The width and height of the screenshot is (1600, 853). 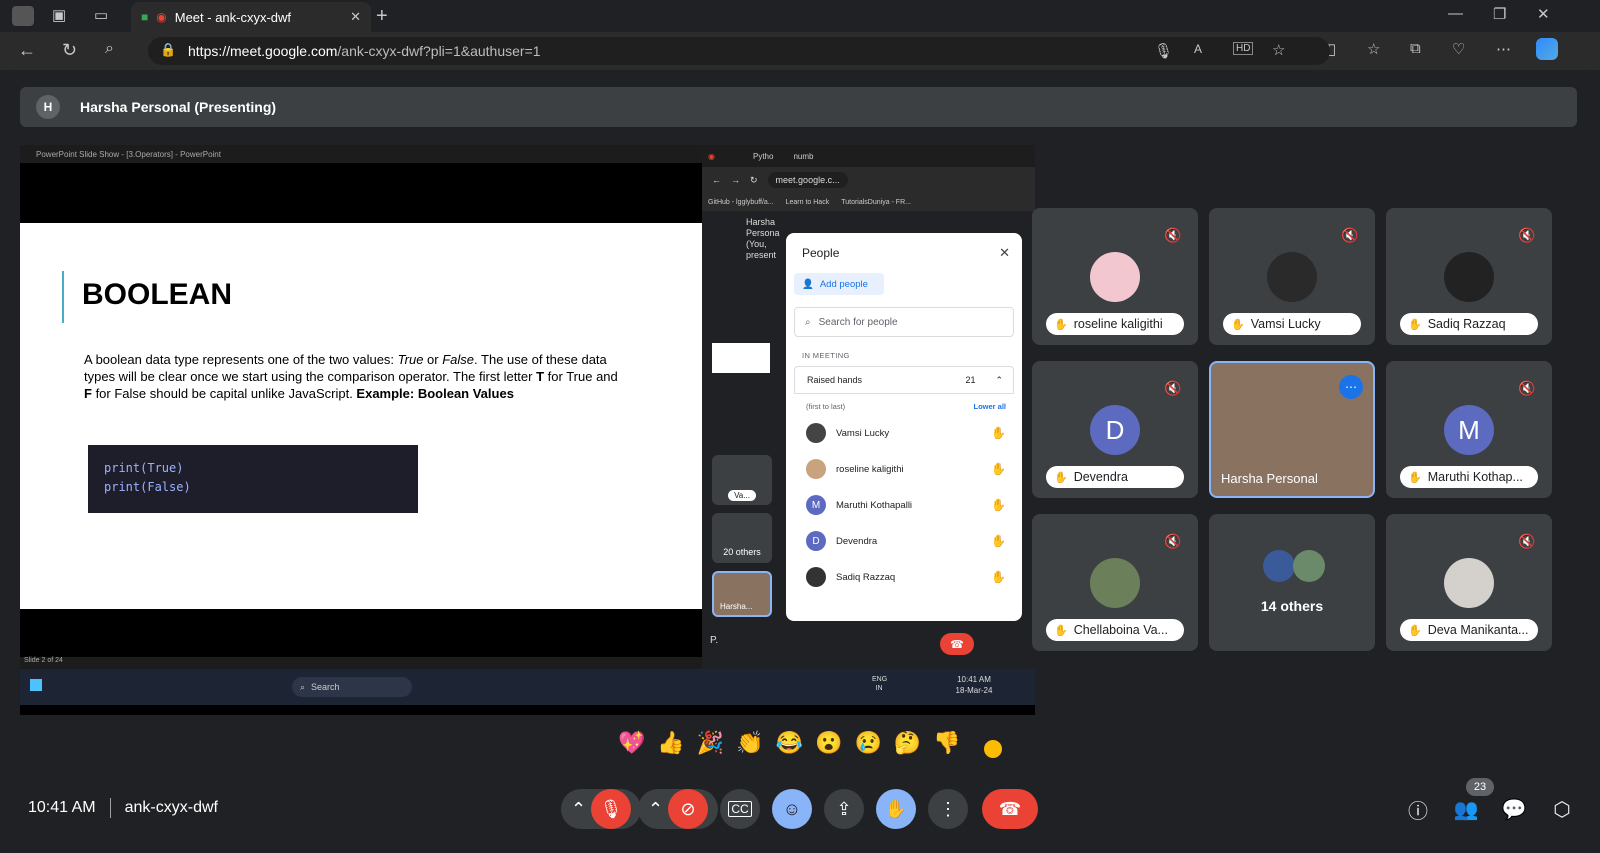 What do you see at coordinates (382, 16) in the screenshot?
I see `new-tab-icon: +` at bounding box center [382, 16].